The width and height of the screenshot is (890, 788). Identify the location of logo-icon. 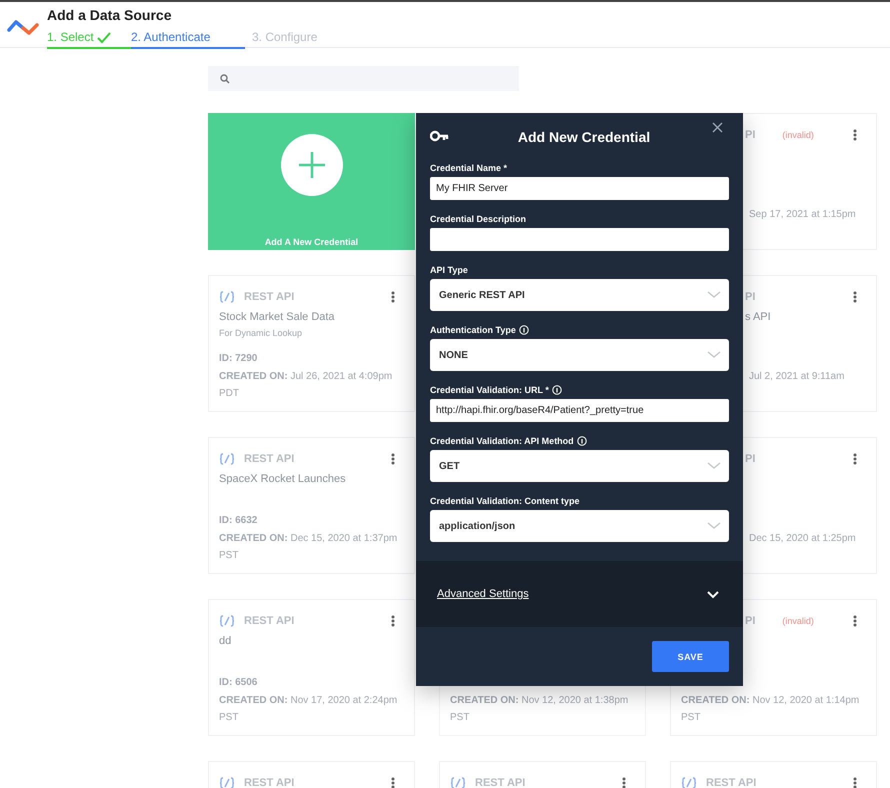
(23, 27).